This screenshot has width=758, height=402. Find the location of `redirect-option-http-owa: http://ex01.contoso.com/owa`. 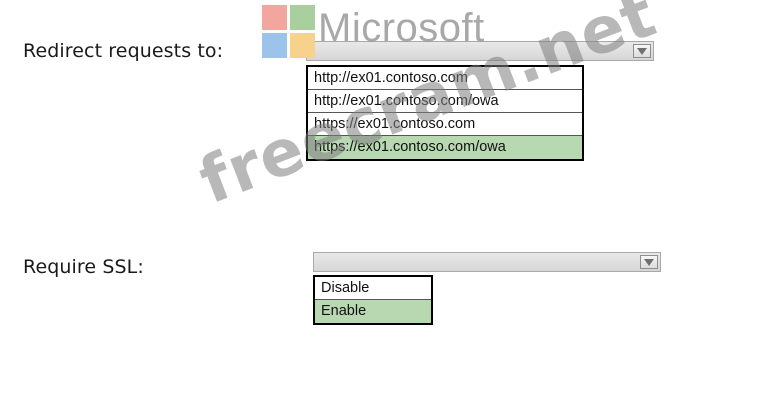

redirect-option-http-owa: http://ex01.contoso.com/owa is located at coordinates (445, 101).